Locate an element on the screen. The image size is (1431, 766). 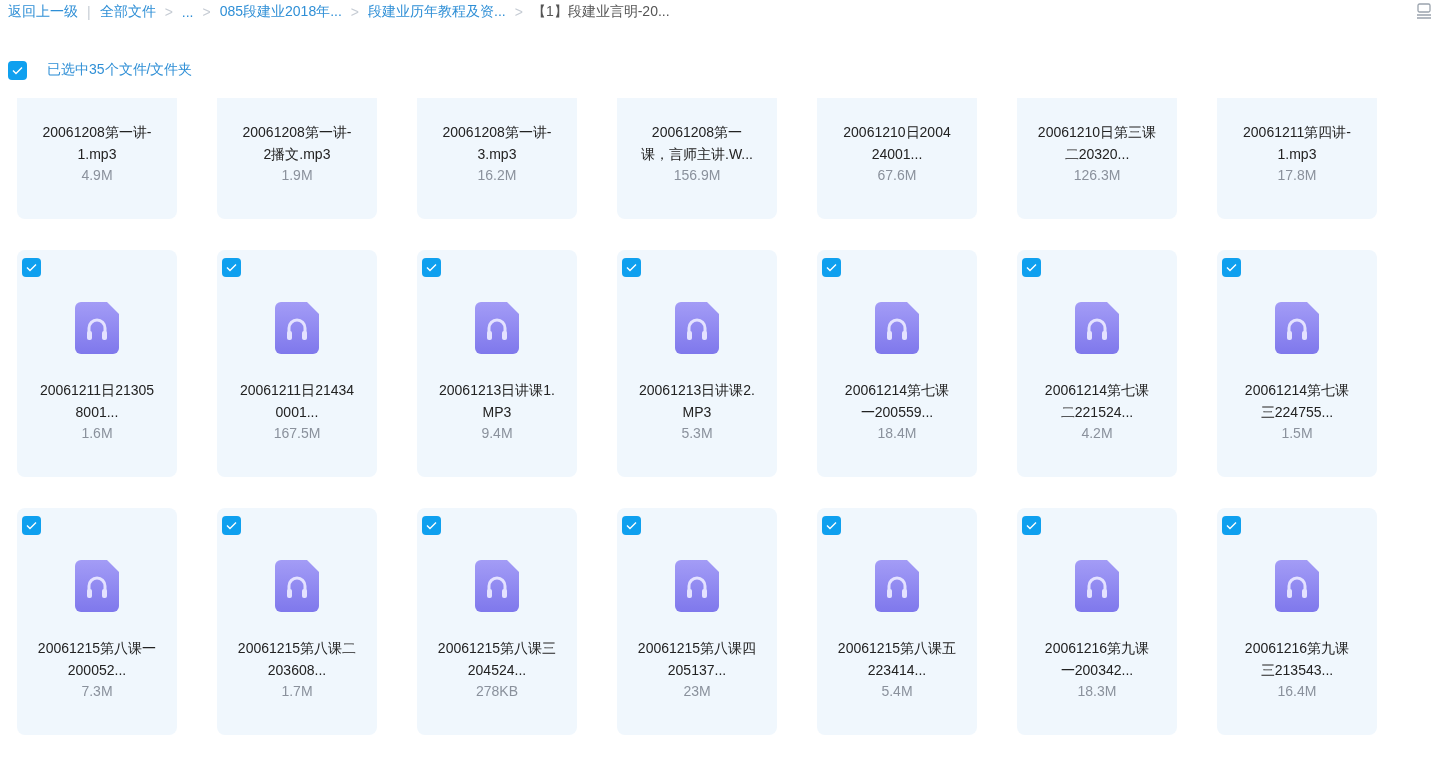
file-size: 9.4M is located at coordinates (497, 433).